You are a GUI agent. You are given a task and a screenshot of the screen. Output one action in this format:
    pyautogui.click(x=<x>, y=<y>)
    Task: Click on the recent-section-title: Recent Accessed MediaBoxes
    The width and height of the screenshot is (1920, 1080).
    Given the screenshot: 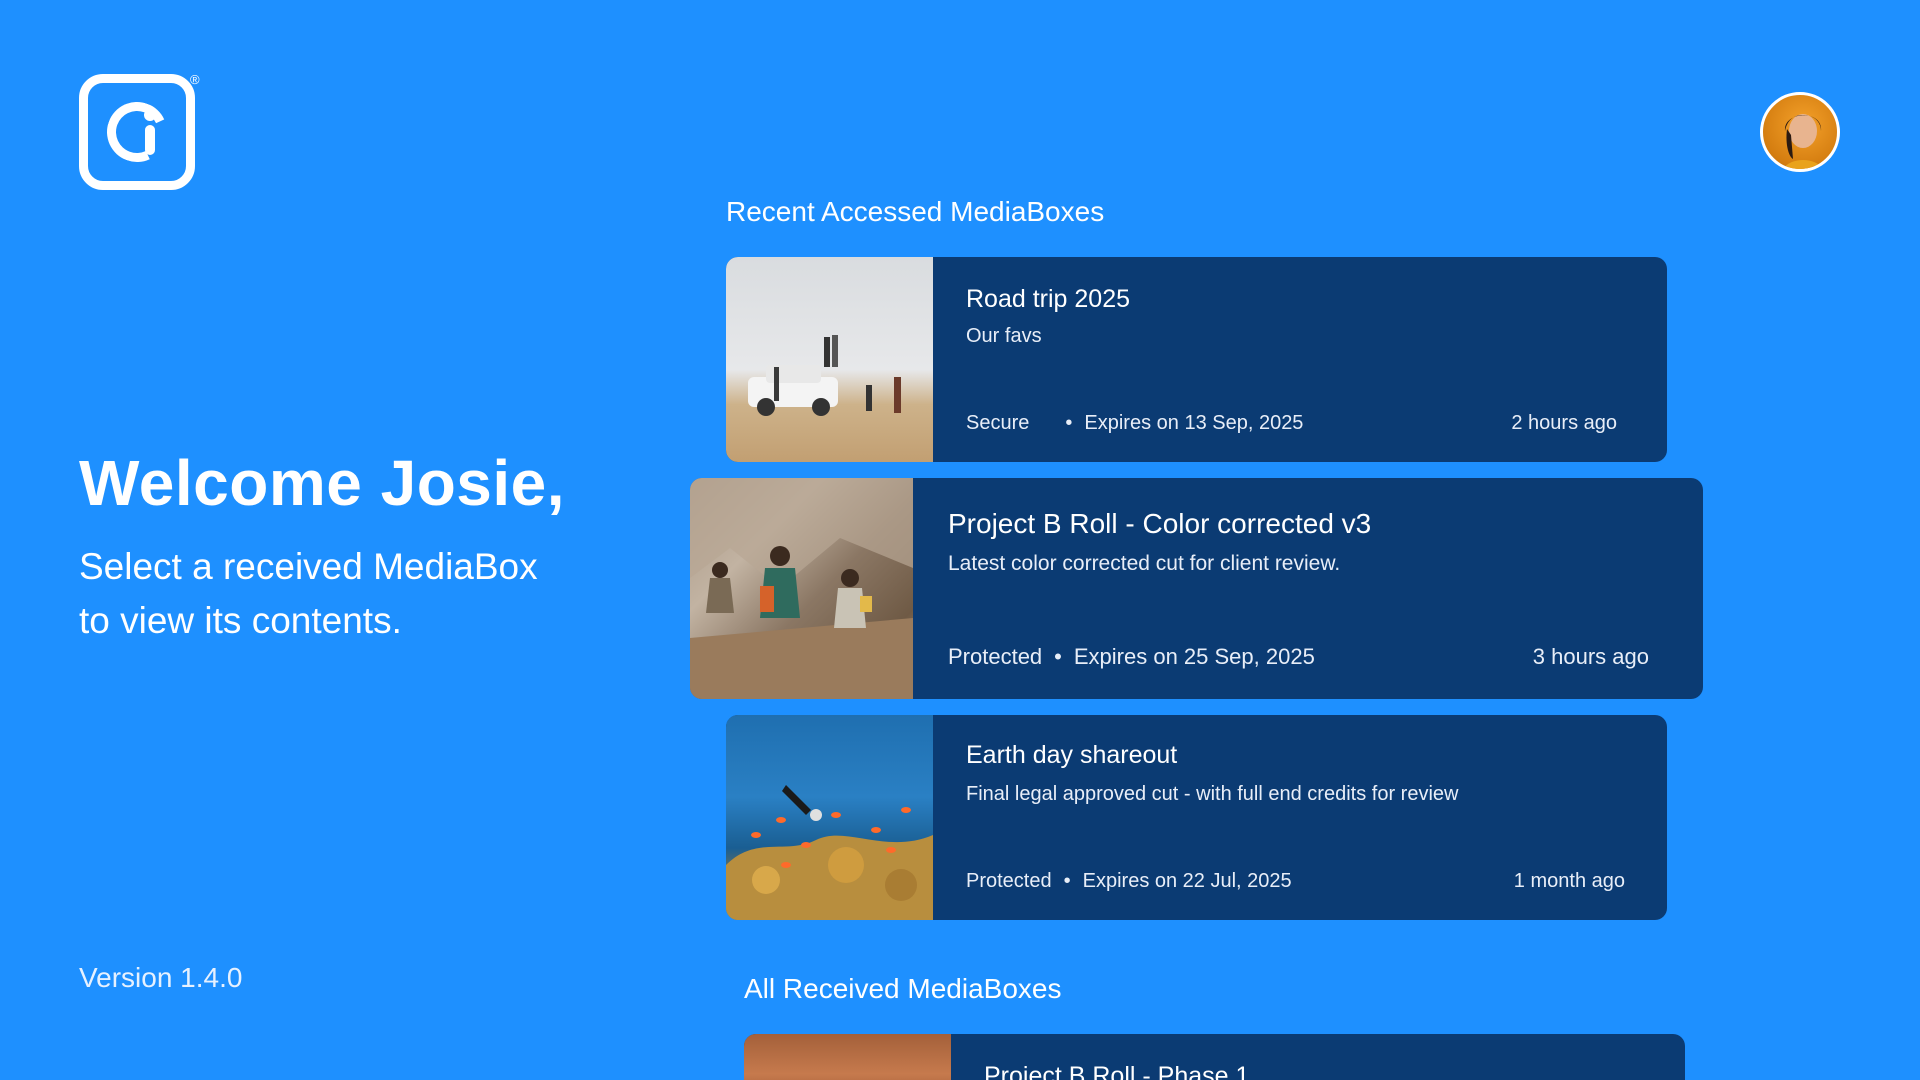 What is the action you would take?
    pyautogui.click(x=915, y=211)
    